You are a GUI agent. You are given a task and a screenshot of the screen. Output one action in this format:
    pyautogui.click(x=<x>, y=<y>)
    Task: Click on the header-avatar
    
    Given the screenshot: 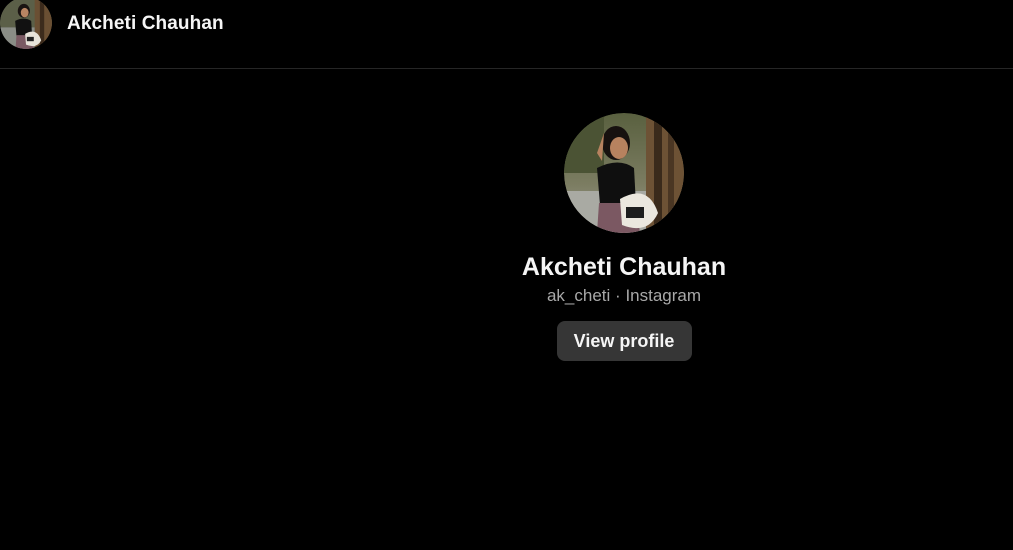 What is the action you would take?
    pyautogui.click(x=26, y=24)
    